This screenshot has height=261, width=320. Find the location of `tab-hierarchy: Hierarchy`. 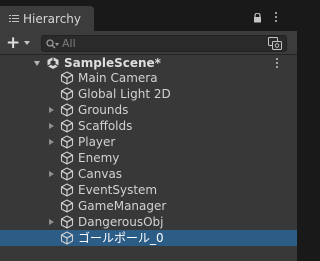

tab-hierarchy: Hierarchy is located at coordinates (47, 18).